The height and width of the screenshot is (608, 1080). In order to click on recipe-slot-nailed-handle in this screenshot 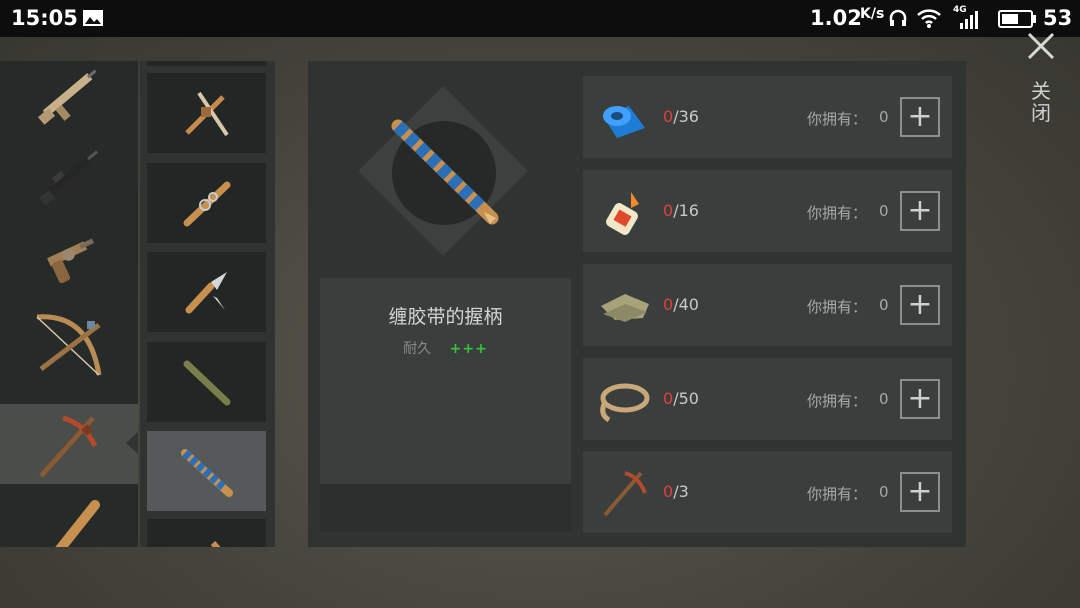, I will do `click(206, 203)`.